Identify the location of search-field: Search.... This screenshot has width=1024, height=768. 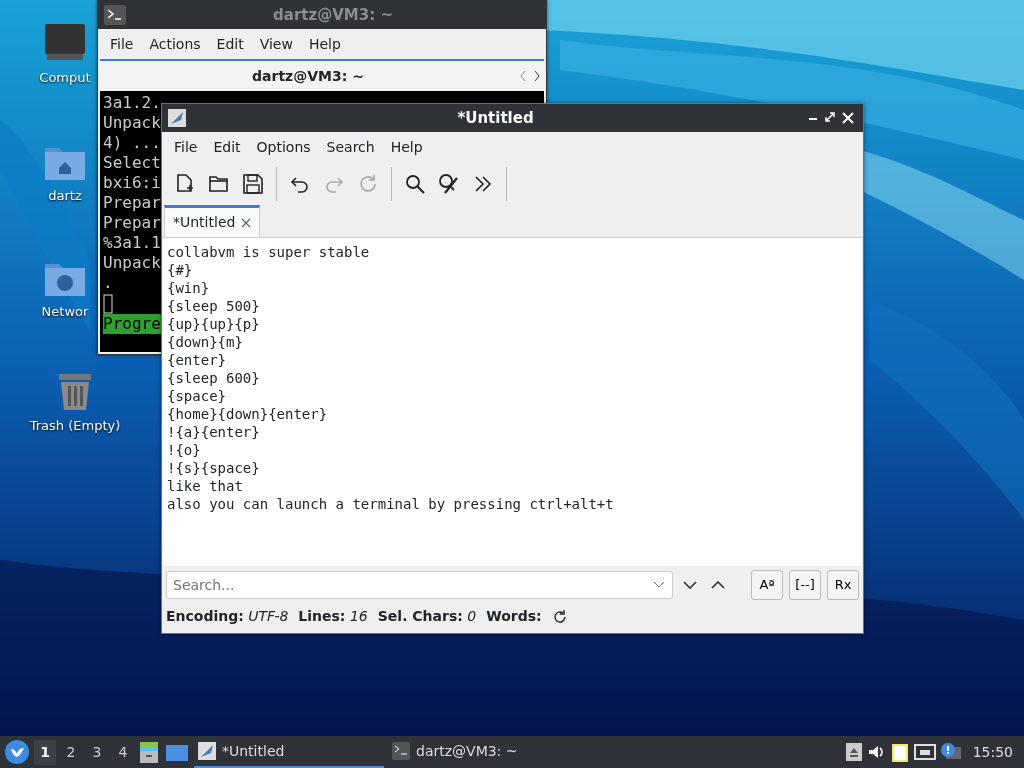
(419, 585).